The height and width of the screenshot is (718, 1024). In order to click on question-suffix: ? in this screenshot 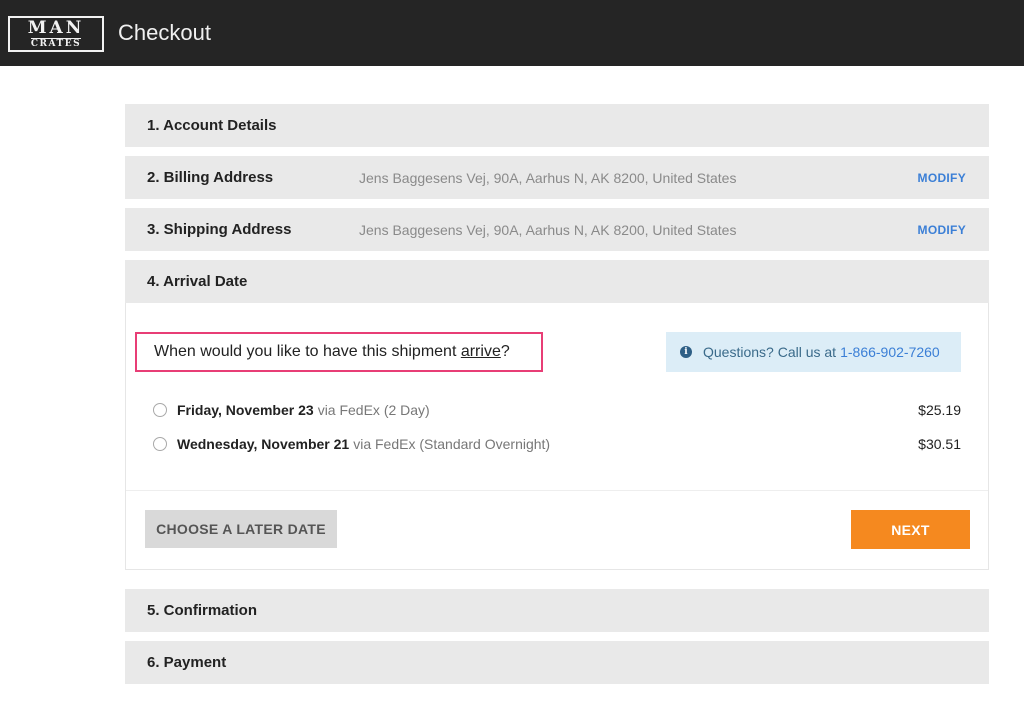, I will do `click(505, 351)`.